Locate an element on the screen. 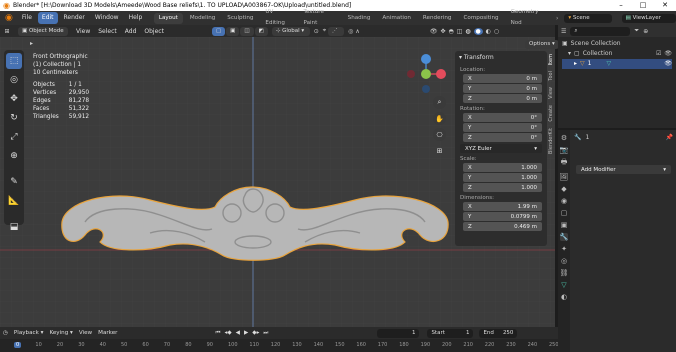 The image size is (676, 352). data-properties-icon: ▽ is located at coordinates (563, 285).